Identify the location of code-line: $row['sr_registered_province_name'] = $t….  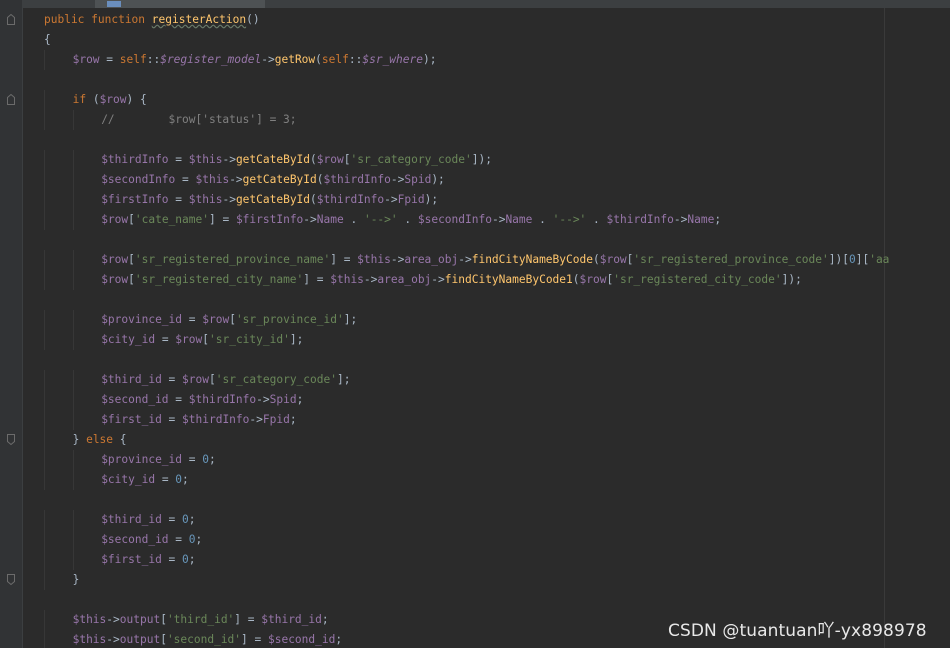
(497, 260).